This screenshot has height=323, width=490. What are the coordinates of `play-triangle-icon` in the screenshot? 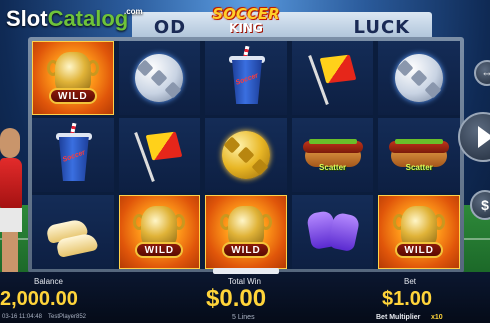 It's located at (483, 137).